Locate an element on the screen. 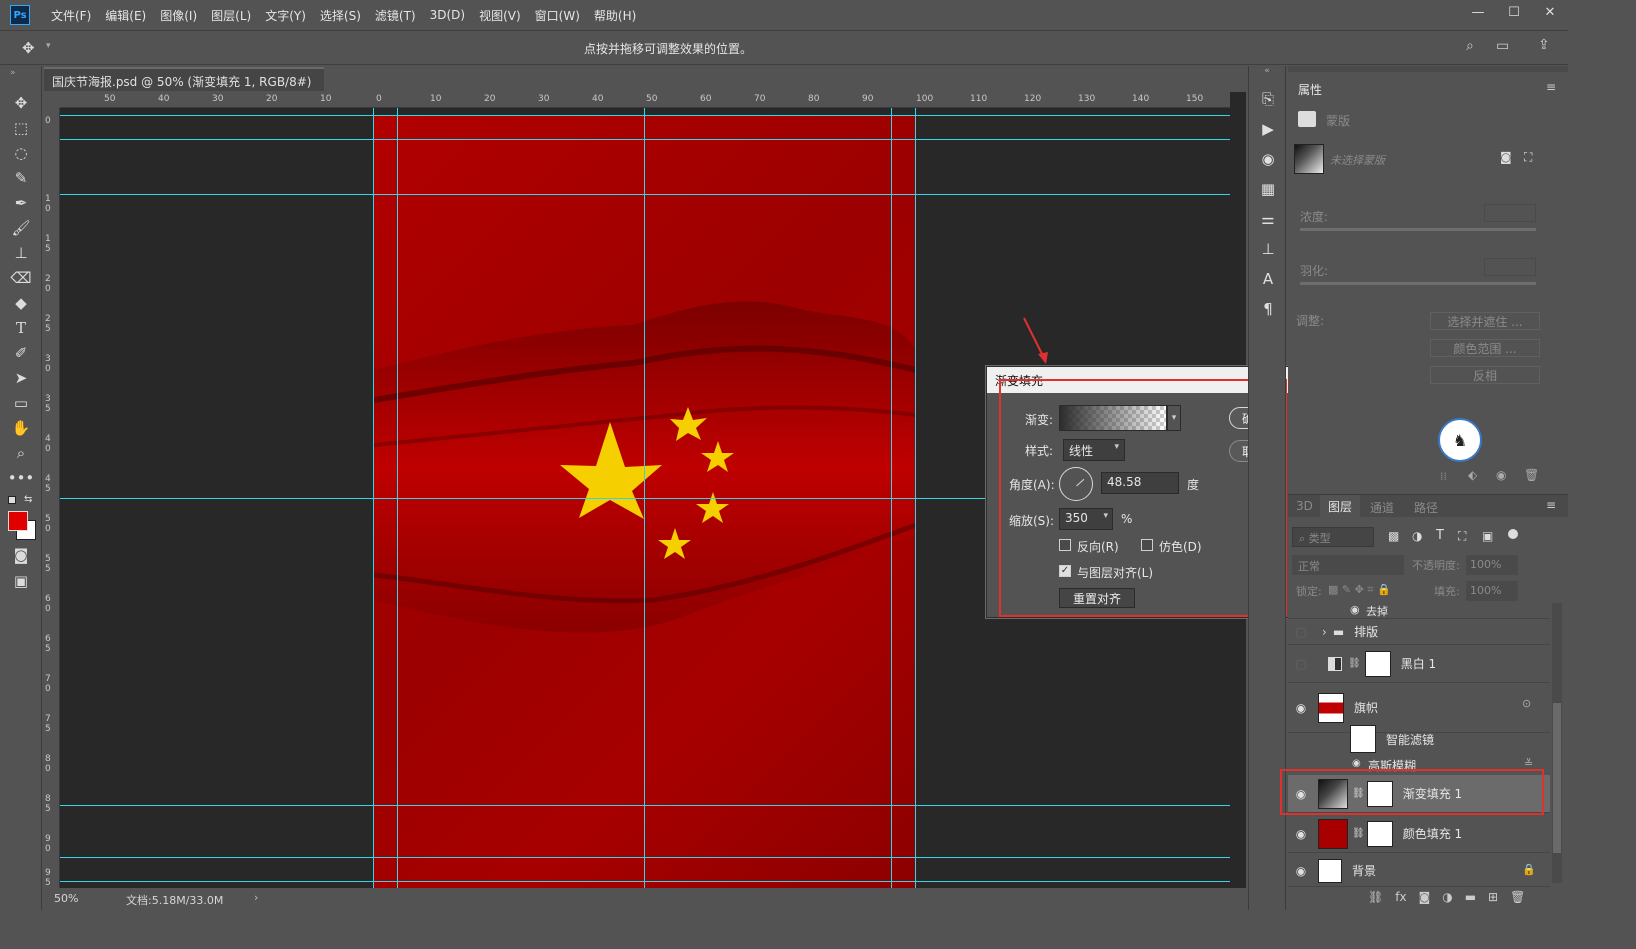 The image size is (1636, 949). feather-input is located at coordinates (1510, 267).